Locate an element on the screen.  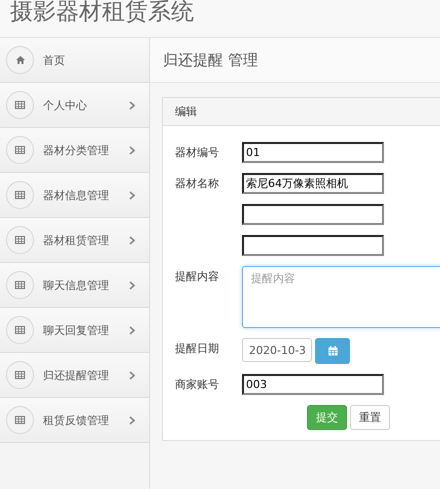
app-title: 摄影器材租赁系统 is located at coordinates (102, 12).